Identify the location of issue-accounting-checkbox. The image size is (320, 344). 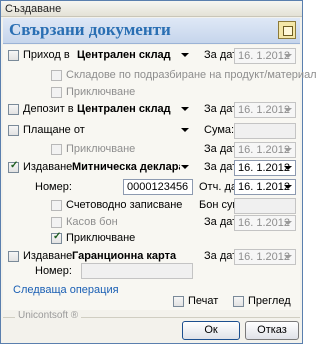
(56, 205).